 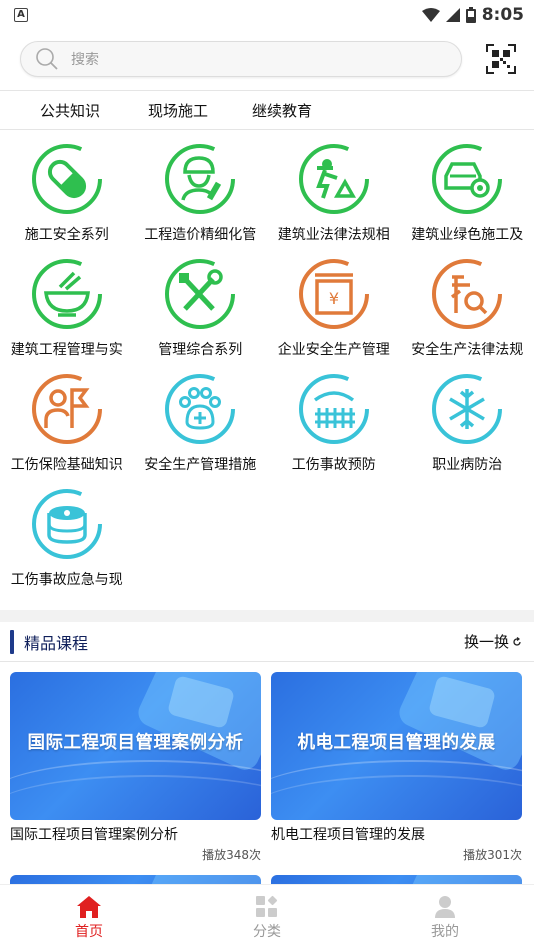 What do you see at coordinates (282, 110) in the screenshot?
I see `tab-continuing-education: 继续教育` at bounding box center [282, 110].